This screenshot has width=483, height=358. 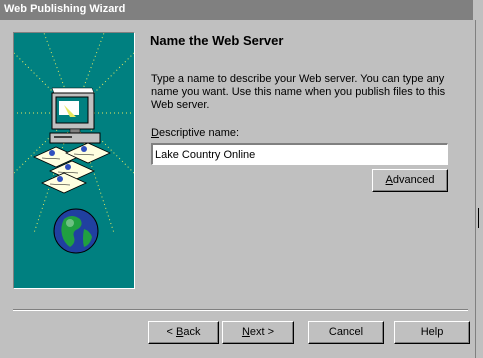 What do you see at coordinates (171, 332) in the screenshot?
I see `back-prefix: <` at bounding box center [171, 332].